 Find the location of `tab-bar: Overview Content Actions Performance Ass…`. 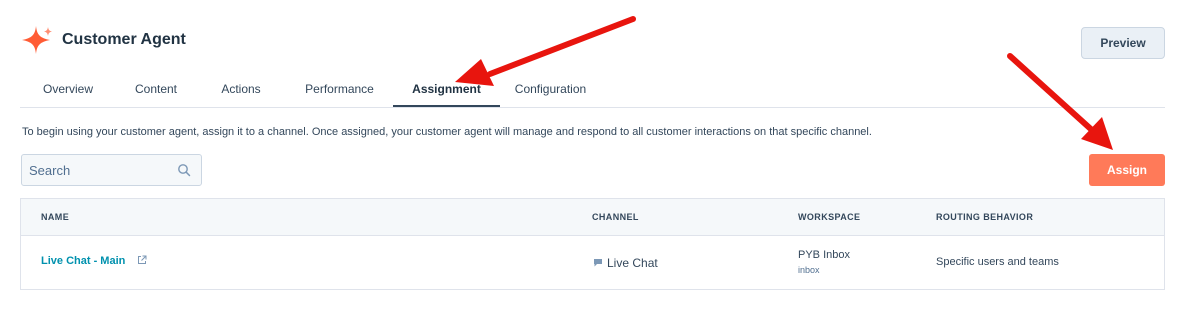

tab-bar: Overview Content Actions Performance Ass… is located at coordinates (310, 89).